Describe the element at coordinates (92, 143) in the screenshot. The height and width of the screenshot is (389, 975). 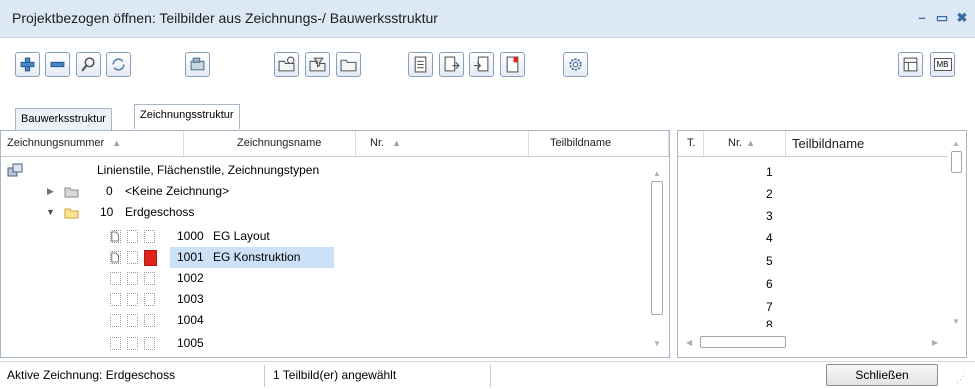
I see `column-zeichnungsnummer: Zeichnungsnummer ▲` at that location.